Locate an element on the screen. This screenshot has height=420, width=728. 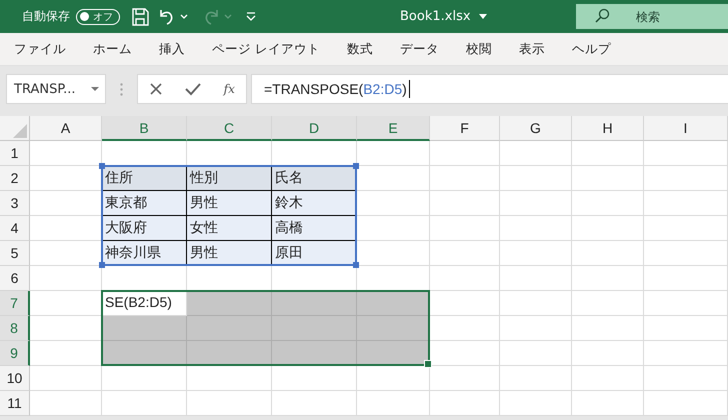
table-cell: 性別 is located at coordinates (229, 178).